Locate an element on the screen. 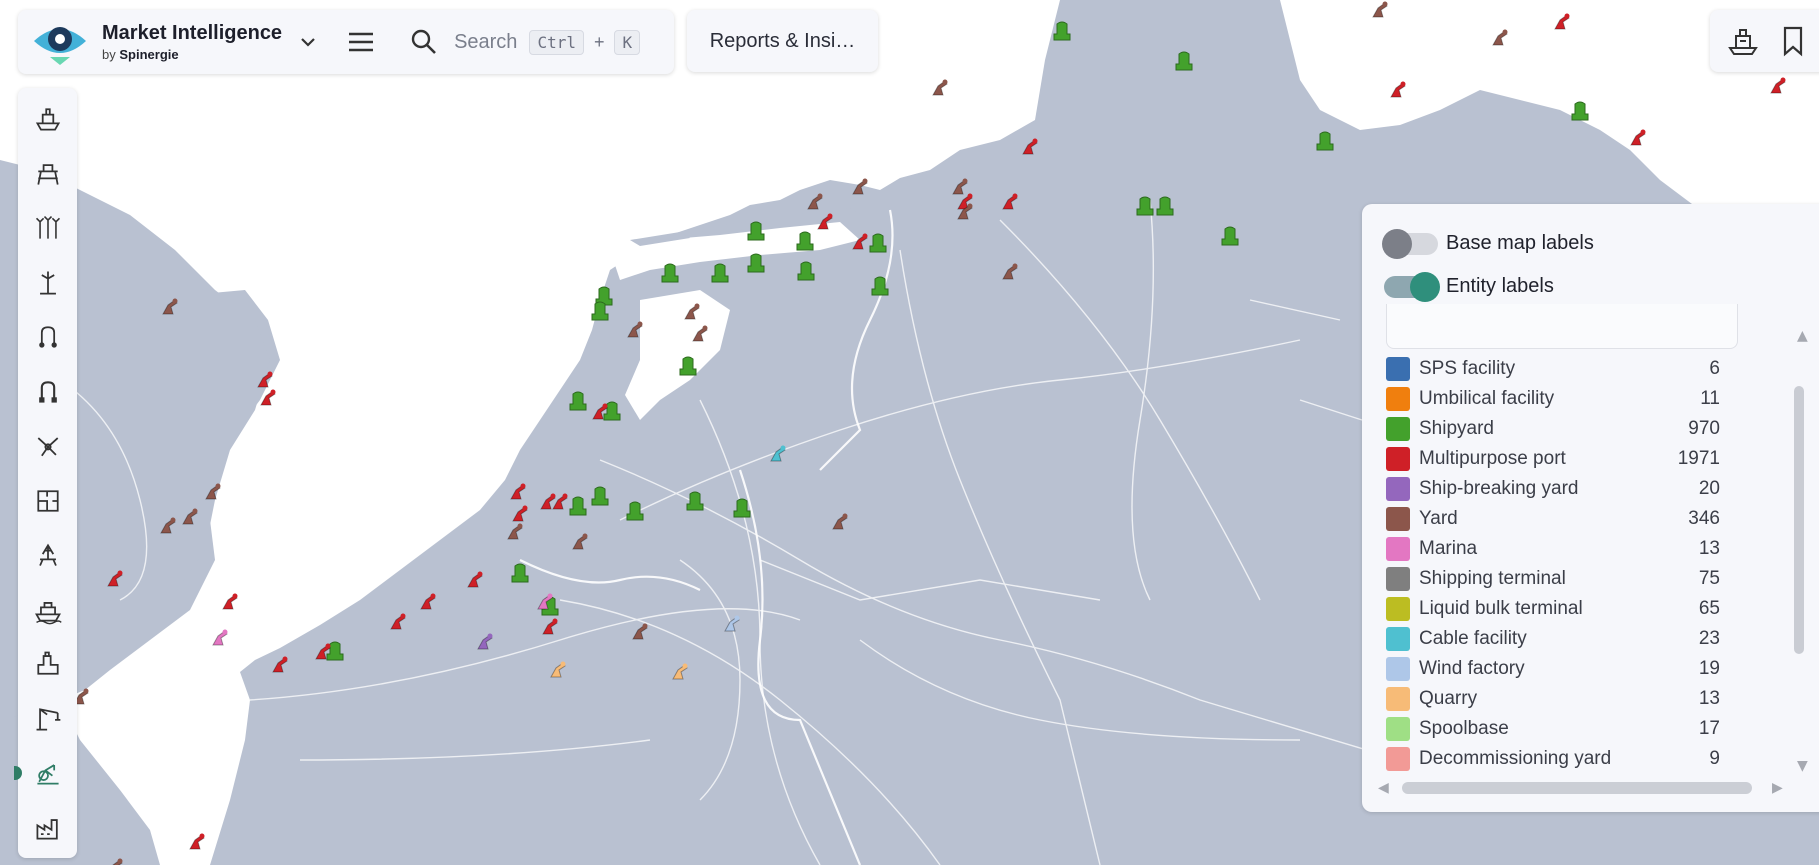  sidebar-item-pump is located at coordinates (48, 664).